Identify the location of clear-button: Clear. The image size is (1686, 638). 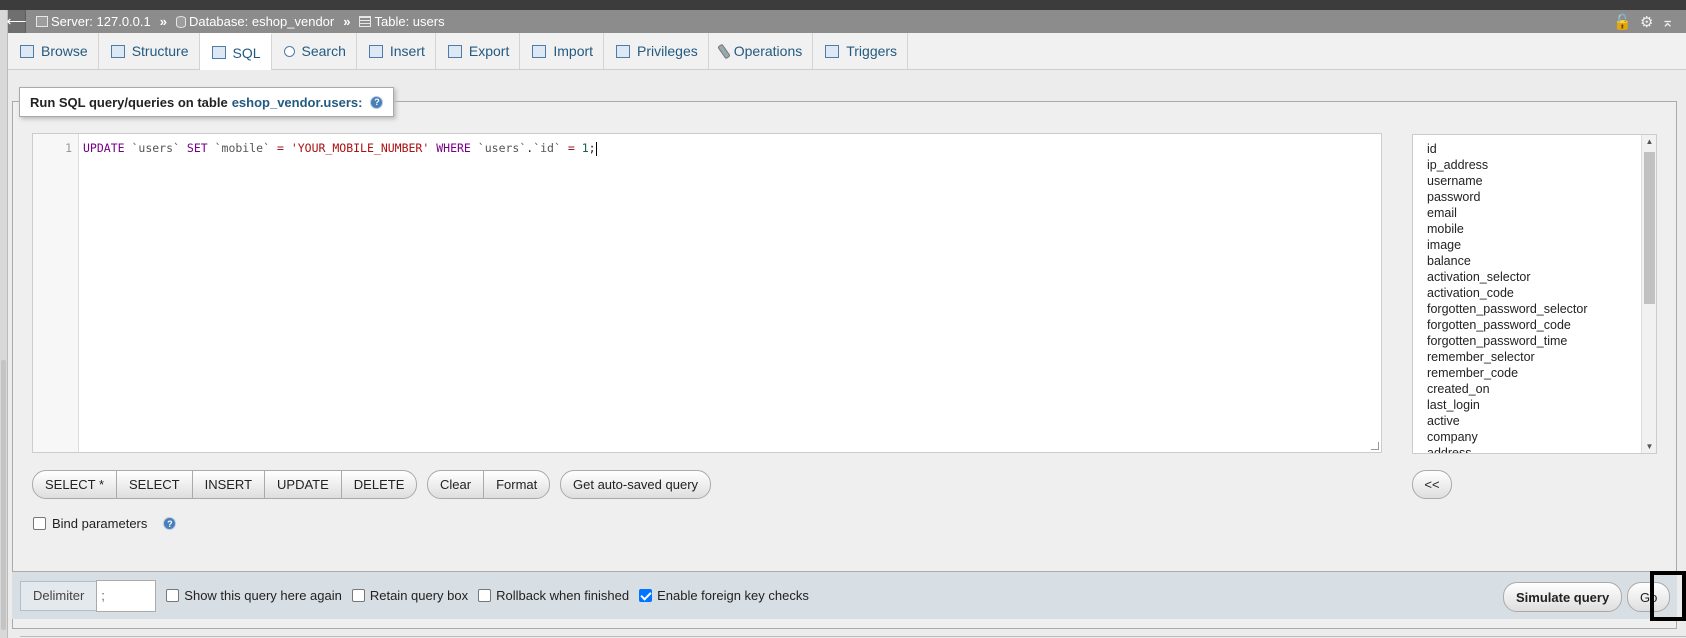
(456, 484).